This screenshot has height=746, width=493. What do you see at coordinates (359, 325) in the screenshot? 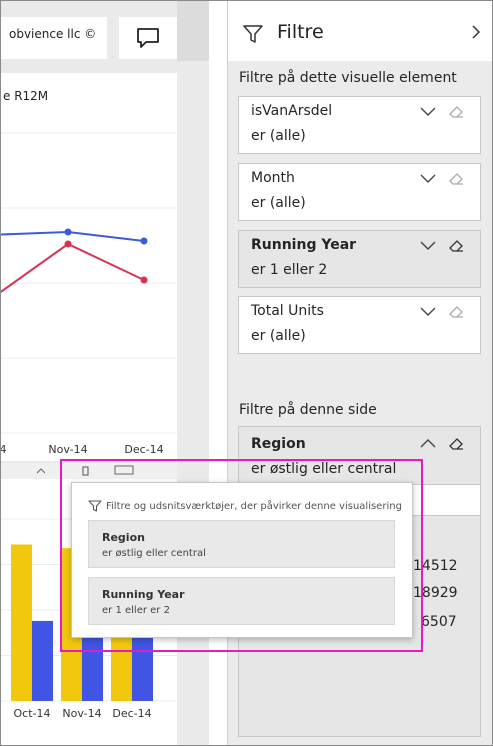
I see `filter-card-total-units: Total Units er (alle)` at bounding box center [359, 325].